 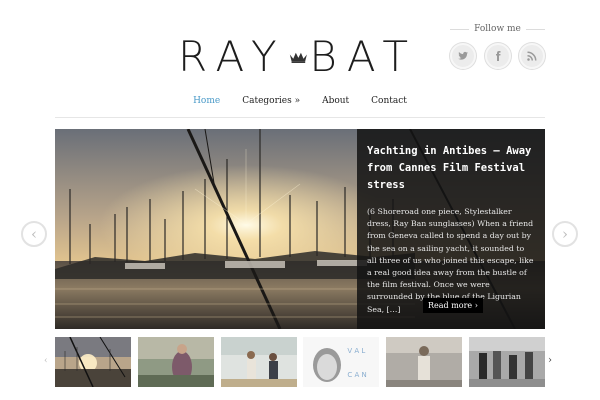 I want to click on nav-item-categories: Categories », so click(x=271, y=106).